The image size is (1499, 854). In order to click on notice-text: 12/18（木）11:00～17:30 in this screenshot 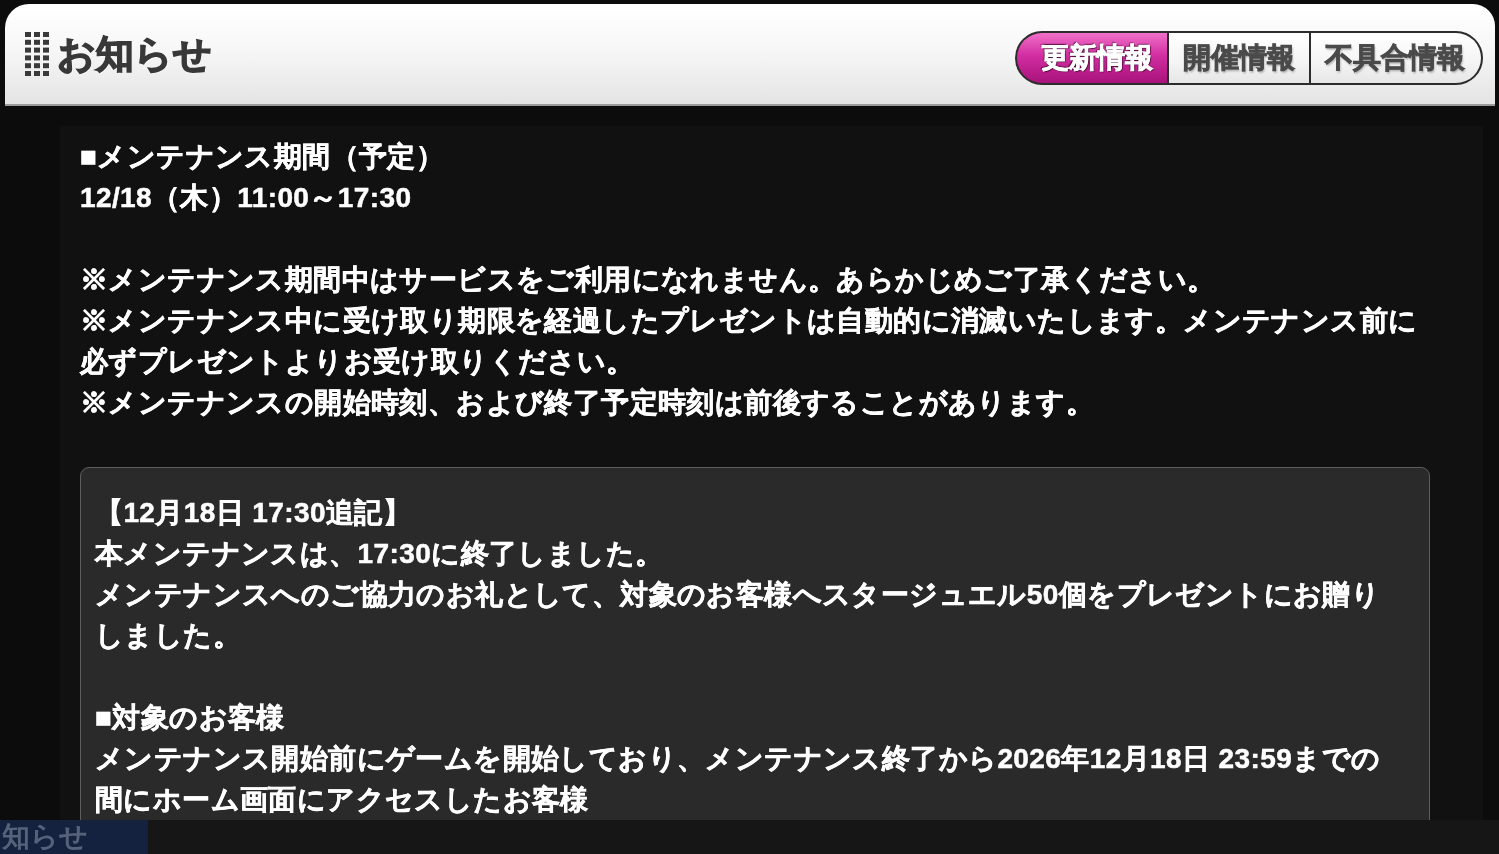, I will do `click(246, 198)`.